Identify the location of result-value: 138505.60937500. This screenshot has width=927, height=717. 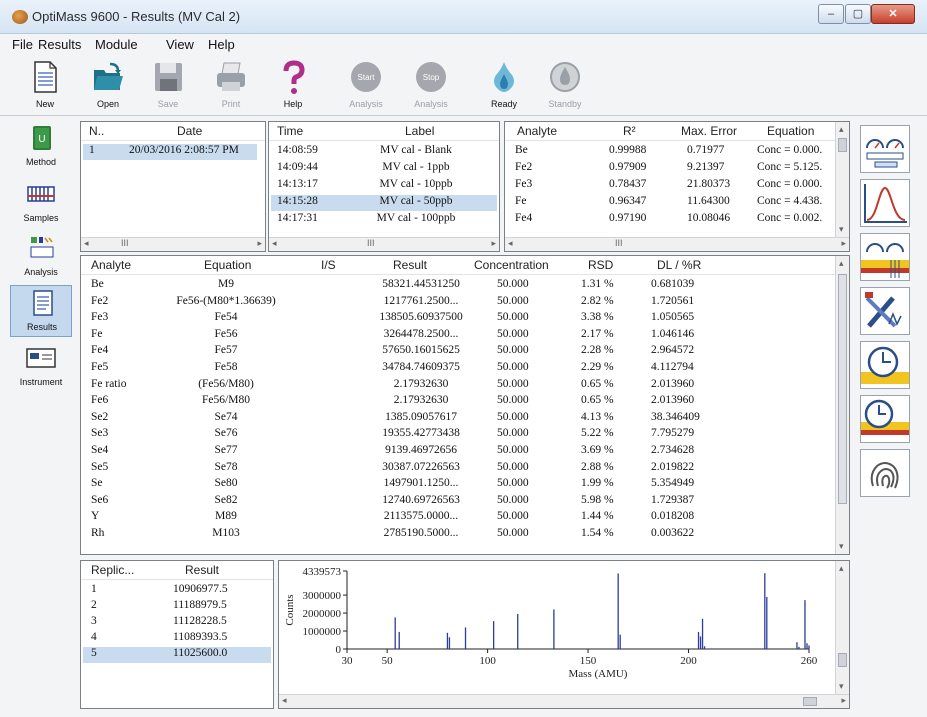
(421, 317).